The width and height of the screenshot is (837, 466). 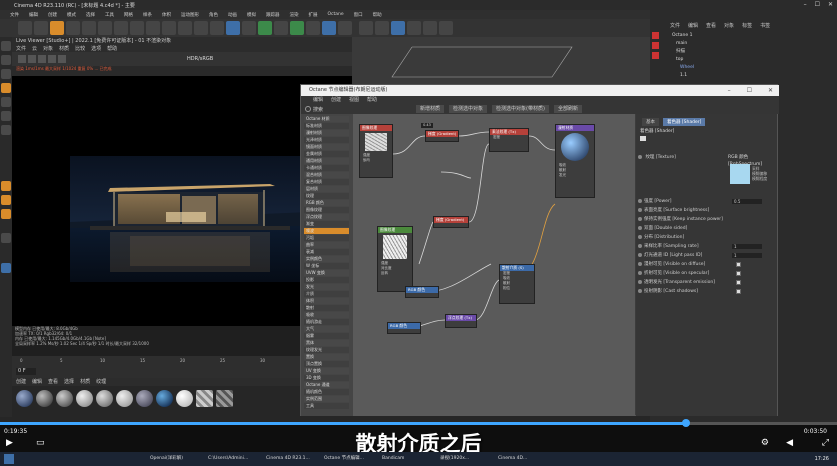 What do you see at coordinates (90, 15) in the screenshot?
I see `menu-item: 选择` at bounding box center [90, 15].